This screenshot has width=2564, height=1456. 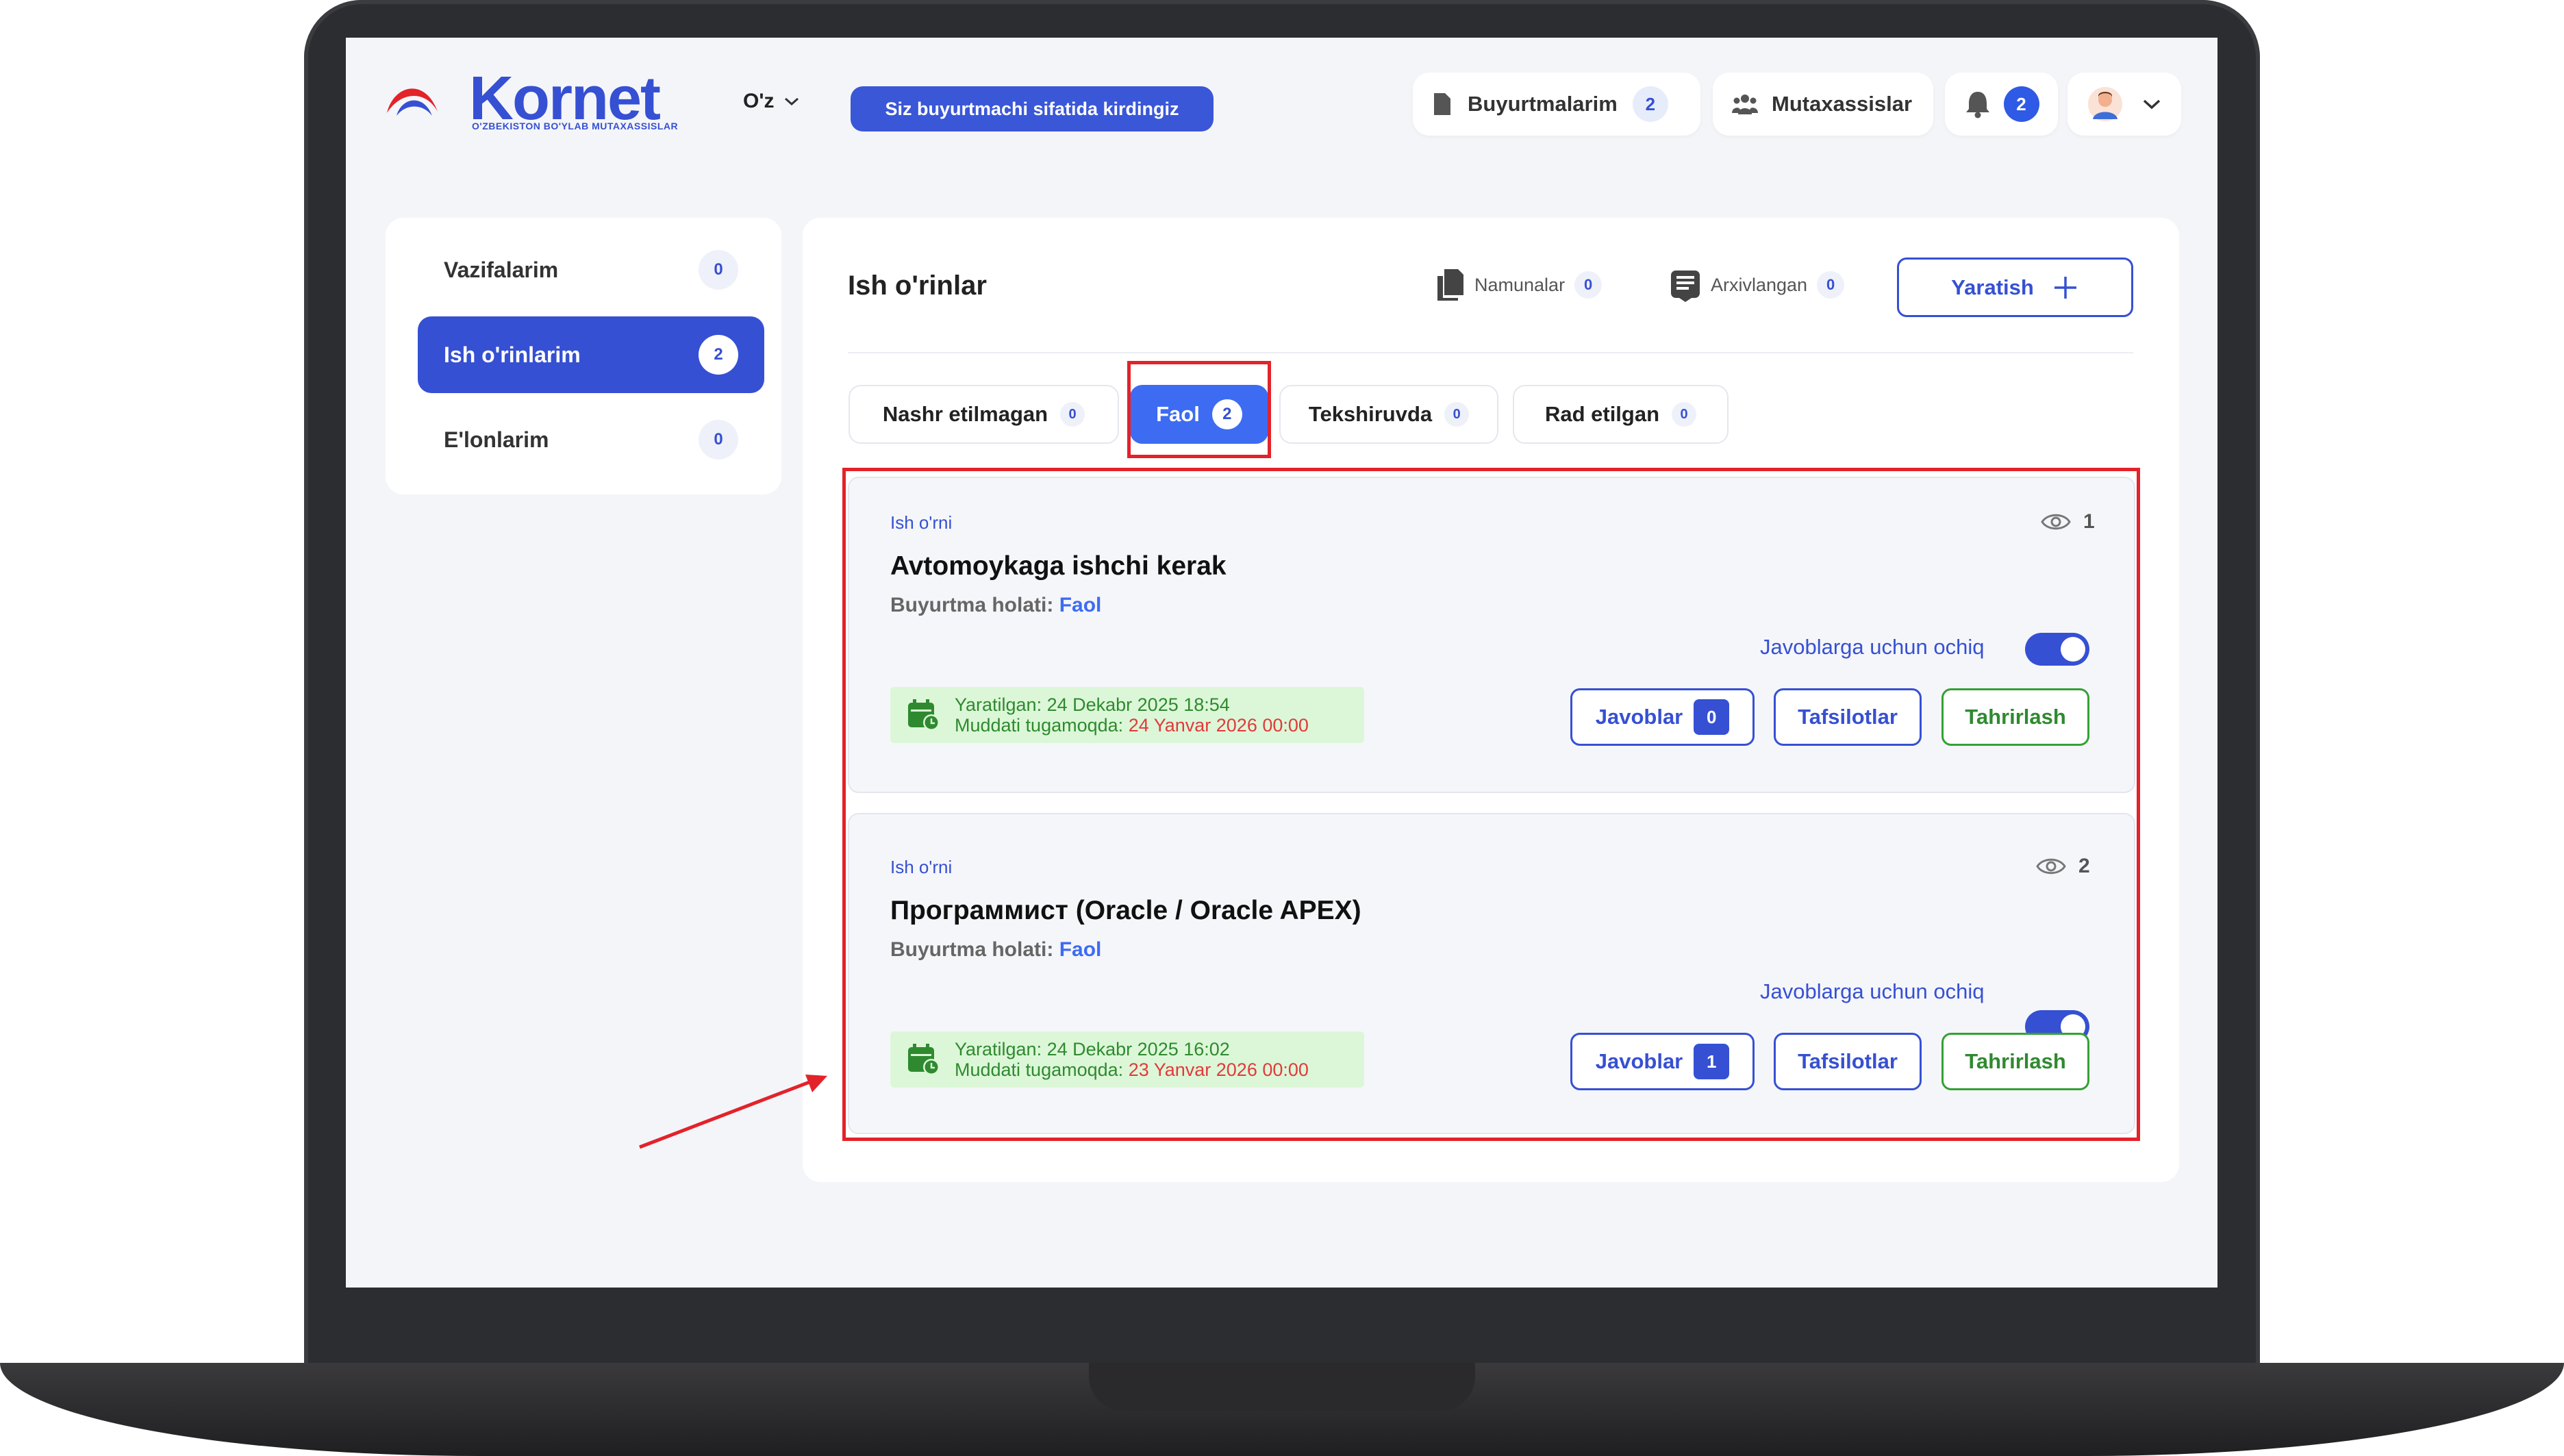 I want to click on tab-unpublished: Nashr etilmagan 0, so click(x=984, y=414).